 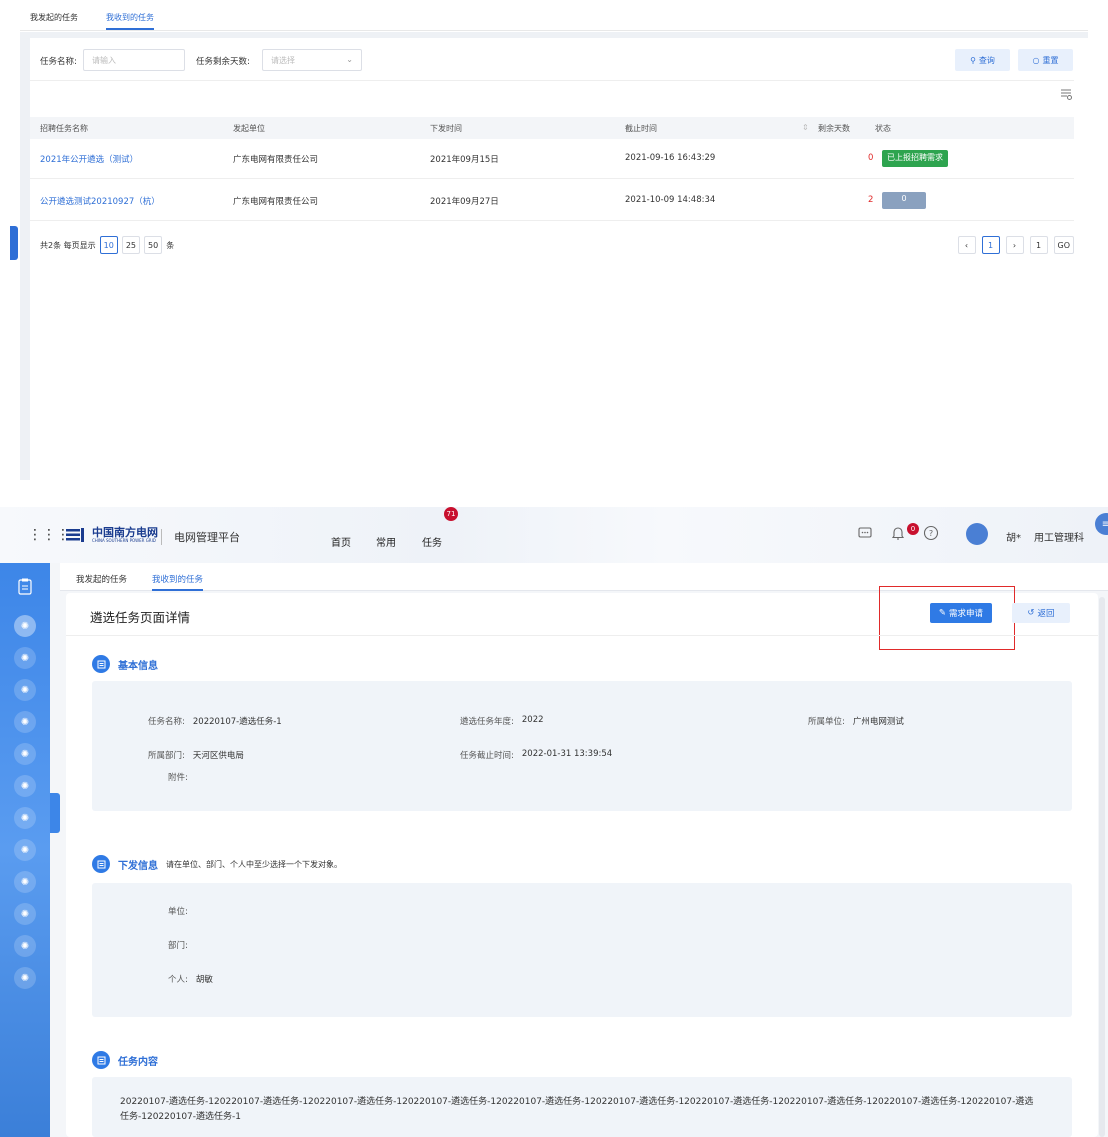 I want to click on column-header-task-name: 招聘任务名称, so click(x=64, y=128).